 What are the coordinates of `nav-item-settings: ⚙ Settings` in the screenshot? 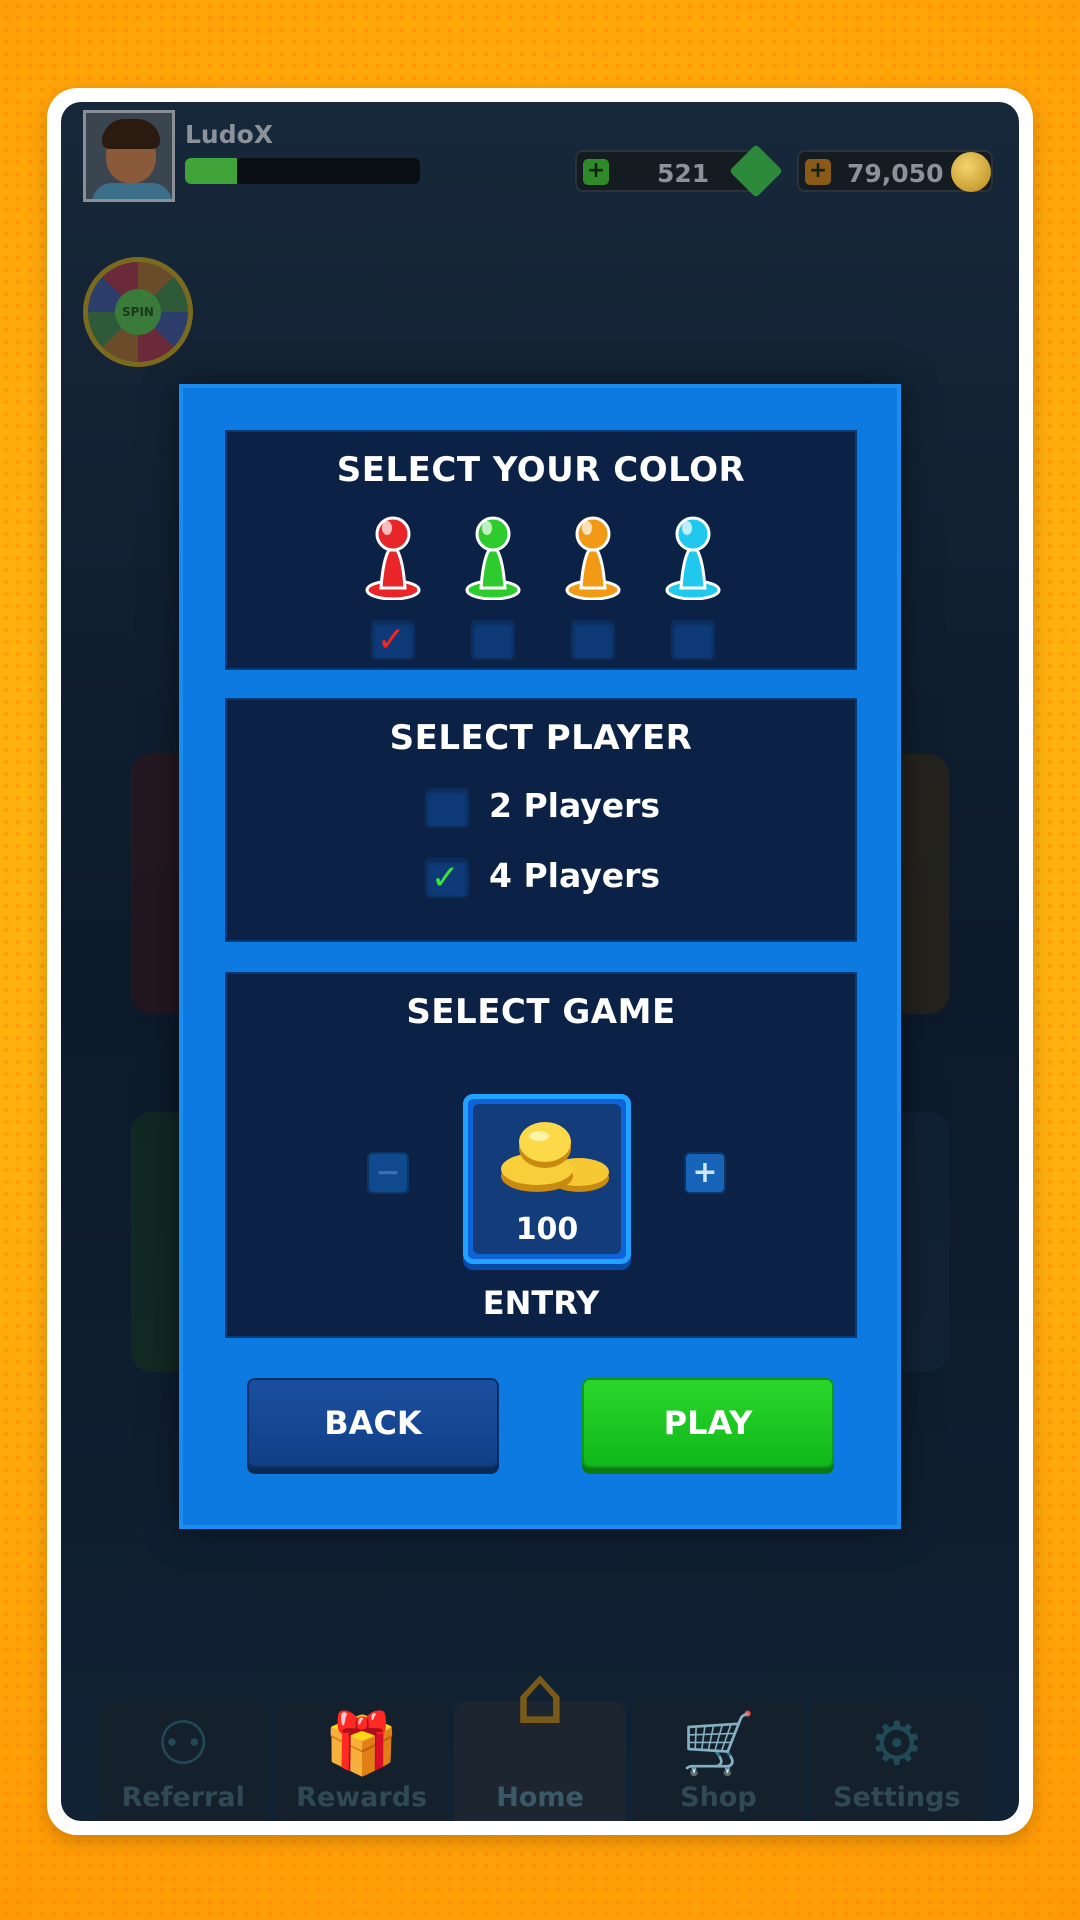 It's located at (897, 1761).